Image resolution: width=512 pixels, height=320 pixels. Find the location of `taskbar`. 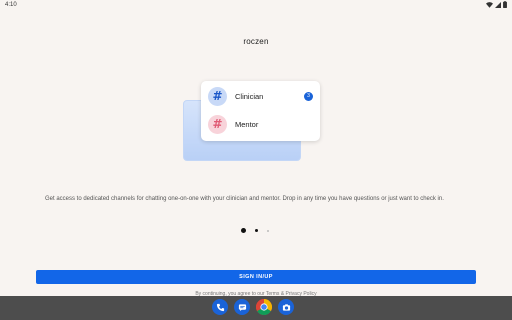

taskbar is located at coordinates (256, 308).